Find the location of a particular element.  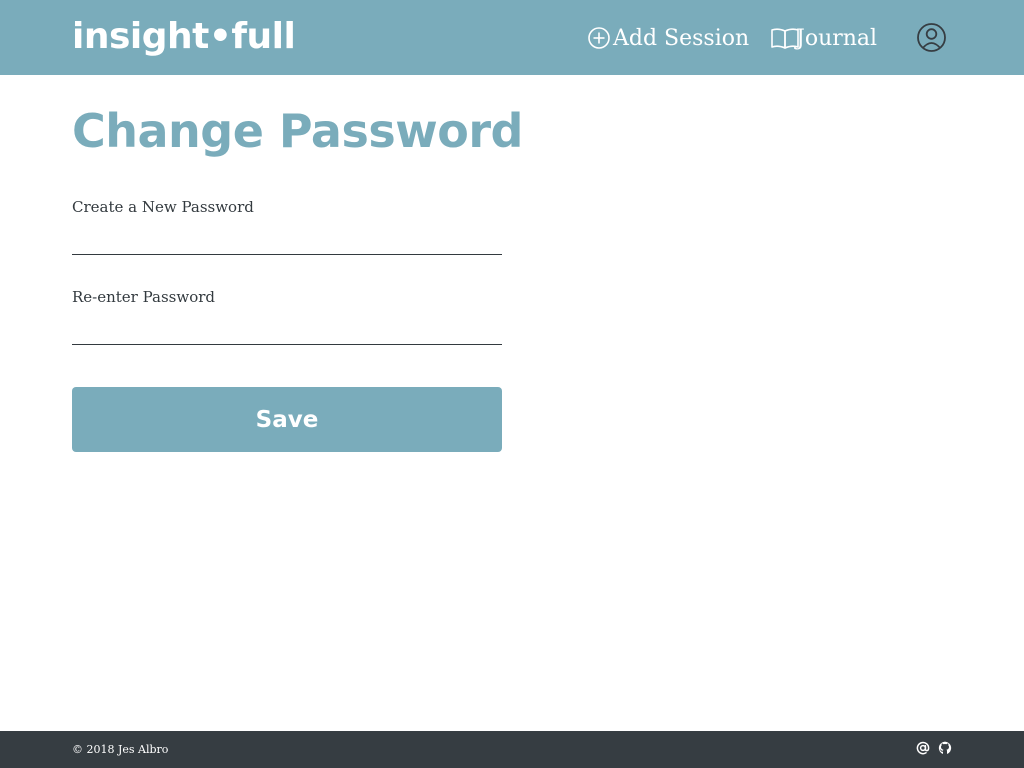

site-header: insight•full Add Session Journal is located at coordinates (512, 37).